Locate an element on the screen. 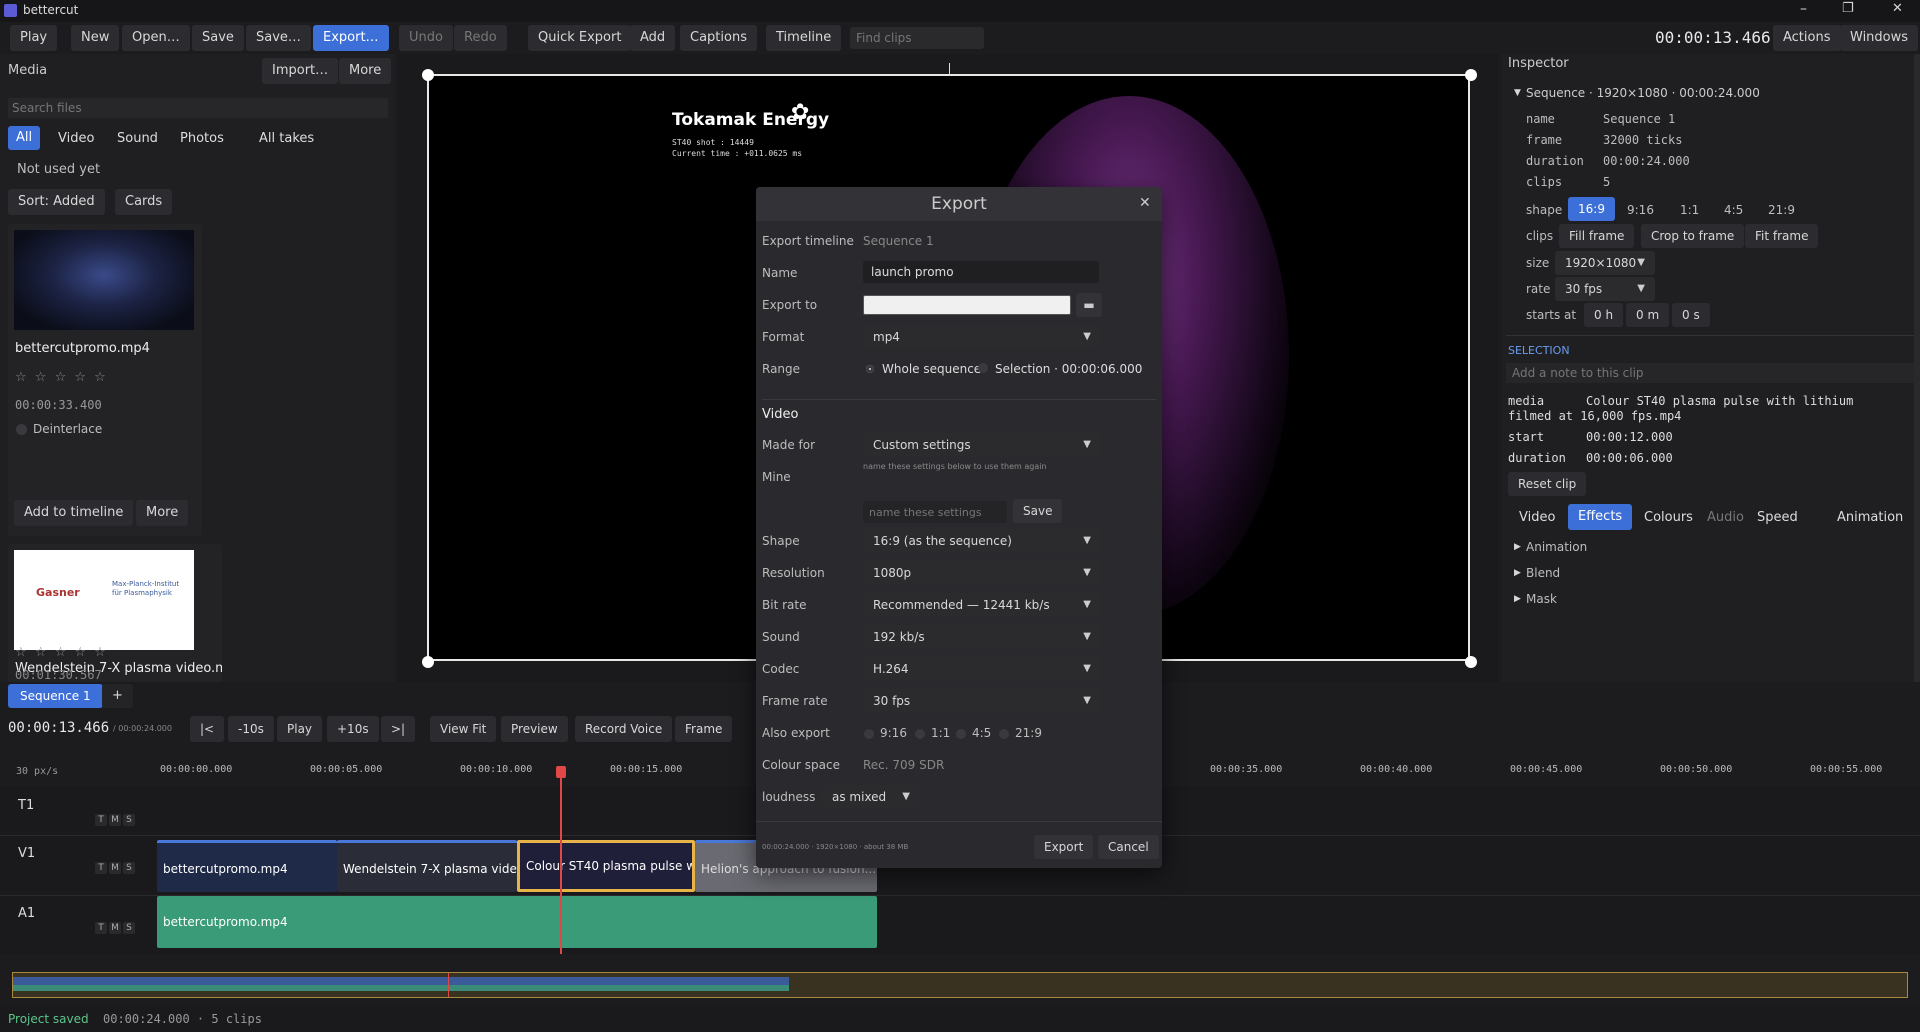  new-button: New is located at coordinates (95, 38).